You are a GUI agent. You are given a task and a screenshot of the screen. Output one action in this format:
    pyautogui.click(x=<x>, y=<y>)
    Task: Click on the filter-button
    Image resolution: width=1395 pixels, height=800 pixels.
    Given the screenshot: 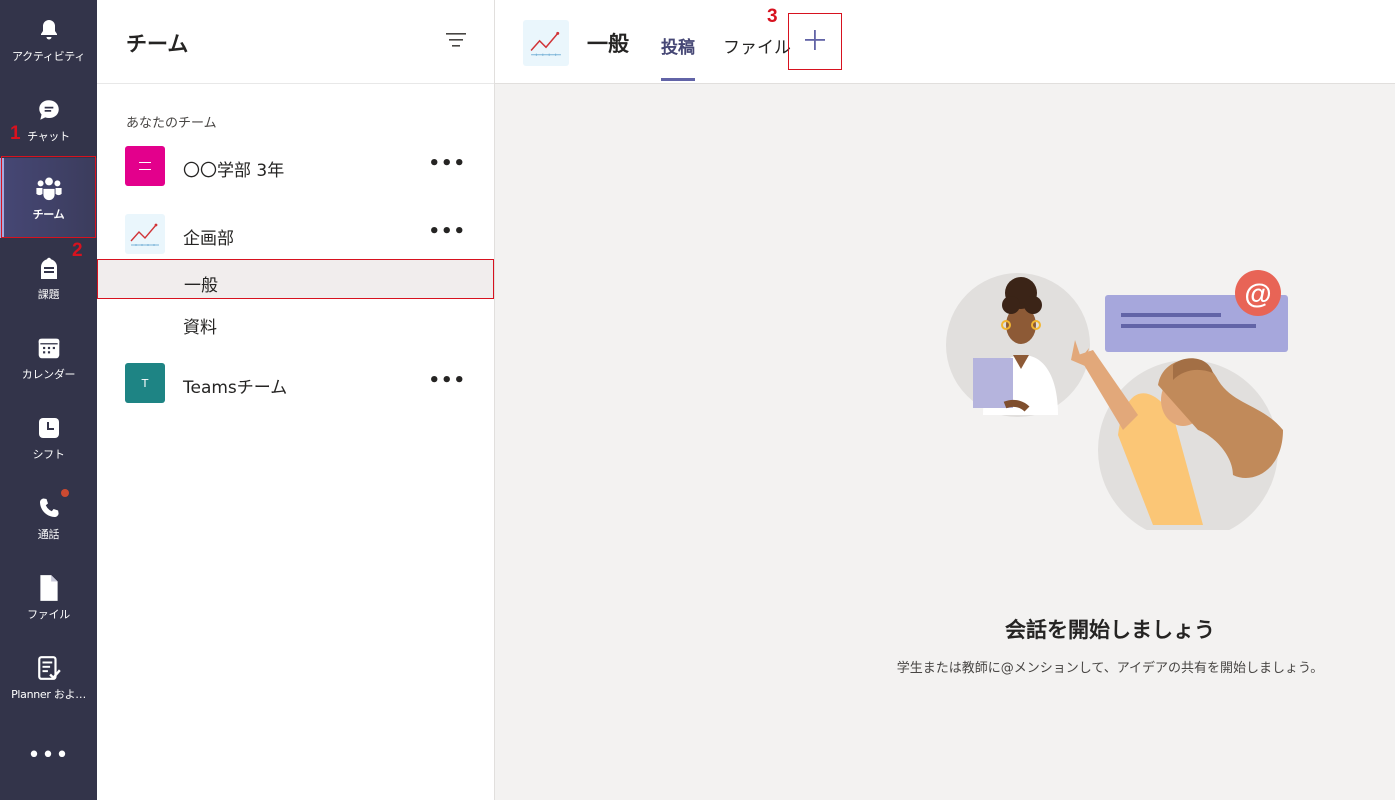 What is the action you would take?
    pyautogui.click(x=456, y=42)
    